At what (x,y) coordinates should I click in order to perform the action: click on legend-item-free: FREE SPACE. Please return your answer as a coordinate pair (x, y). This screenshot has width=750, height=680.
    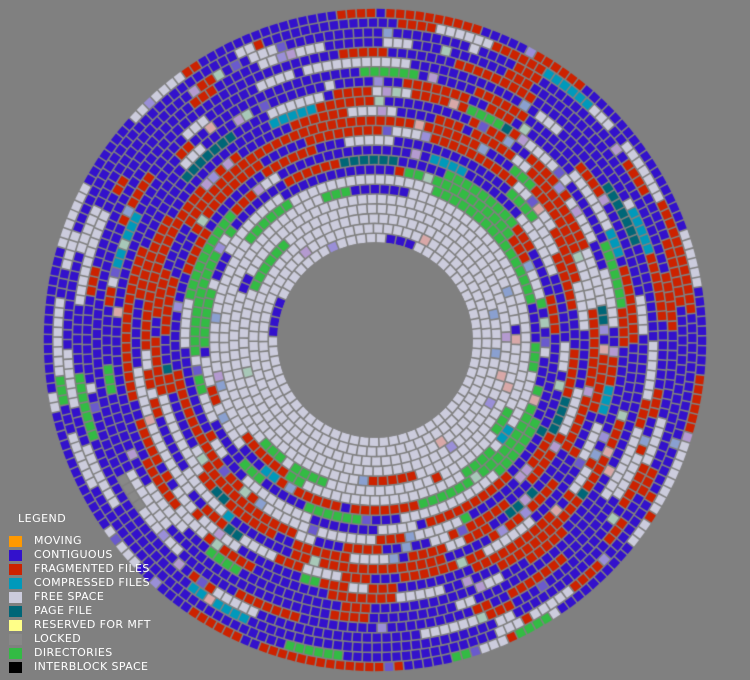
    Looking at the image, I should click on (90, 597).